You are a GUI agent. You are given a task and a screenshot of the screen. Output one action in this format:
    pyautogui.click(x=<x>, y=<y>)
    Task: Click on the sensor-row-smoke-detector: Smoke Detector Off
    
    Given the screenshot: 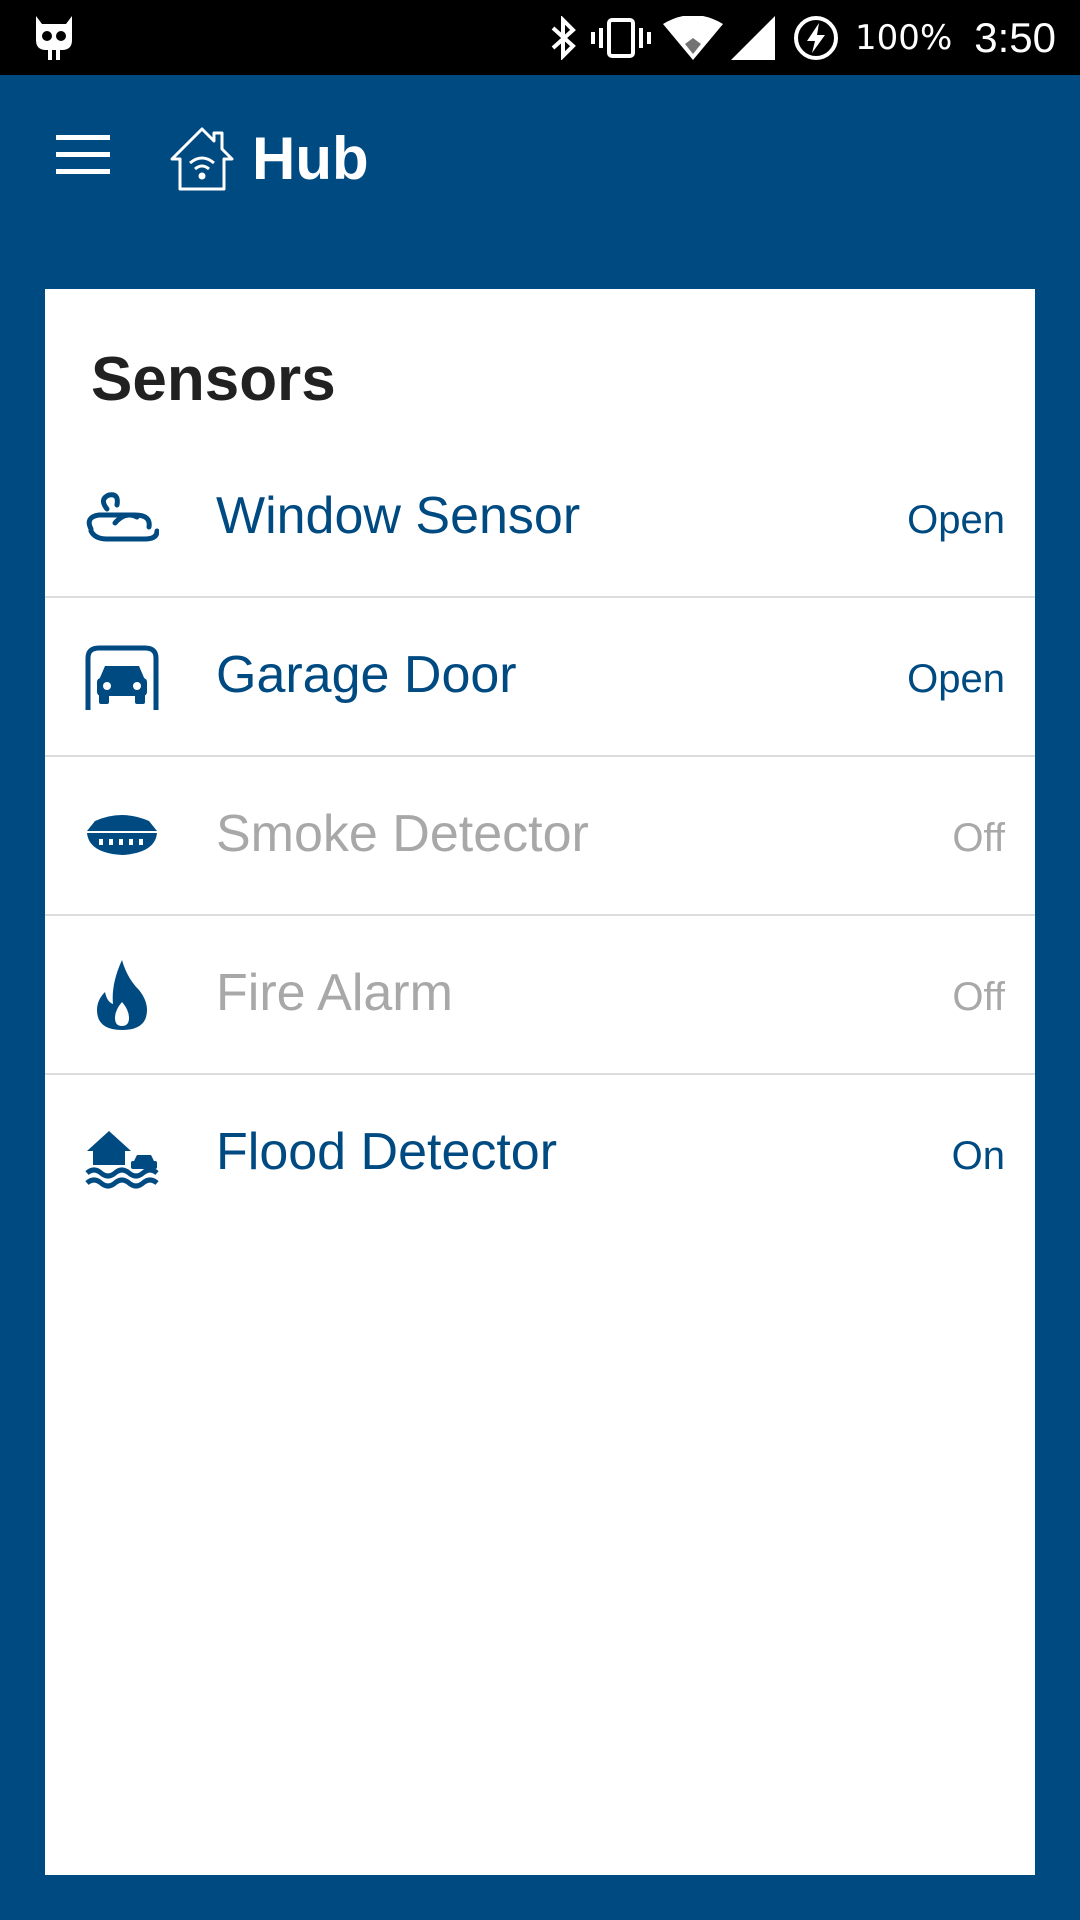 What is the action you would take?
    pyautogui.click(x=540, y=836)
    